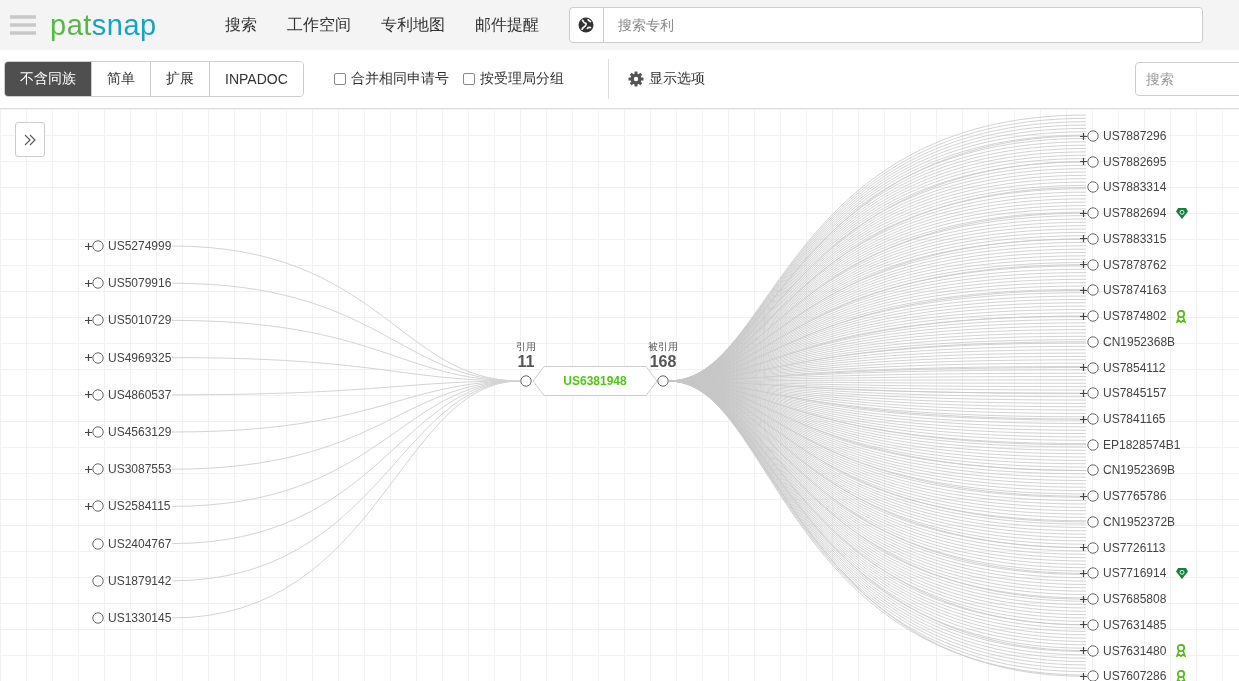 Image resolution: width=1239 pixels, height=681 pixels. I want to click on patent-number: US5010729, so click(140, 320).